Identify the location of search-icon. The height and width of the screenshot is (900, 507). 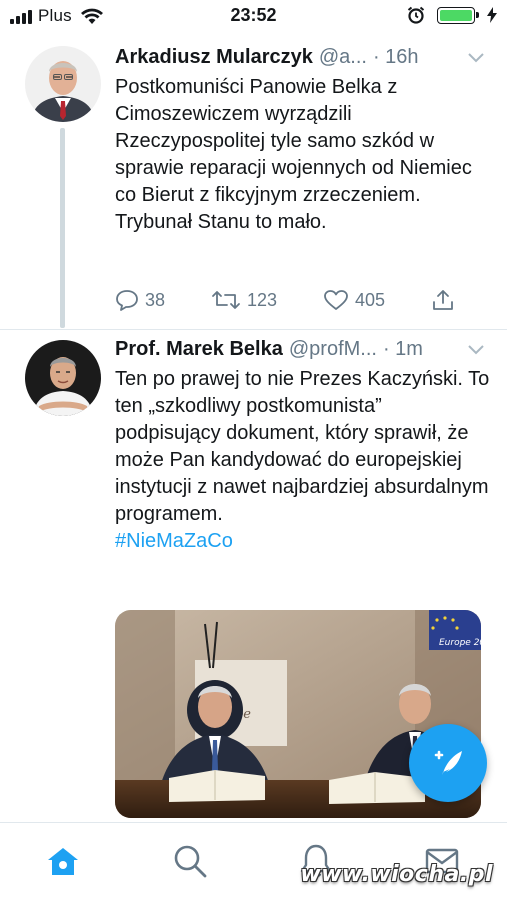
(190, 861).